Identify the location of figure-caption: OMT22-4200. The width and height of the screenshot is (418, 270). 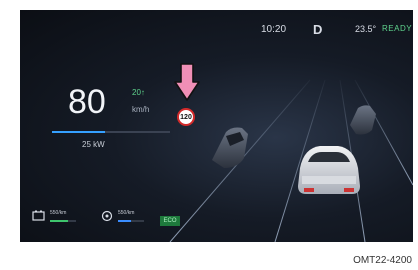
(382, 260).